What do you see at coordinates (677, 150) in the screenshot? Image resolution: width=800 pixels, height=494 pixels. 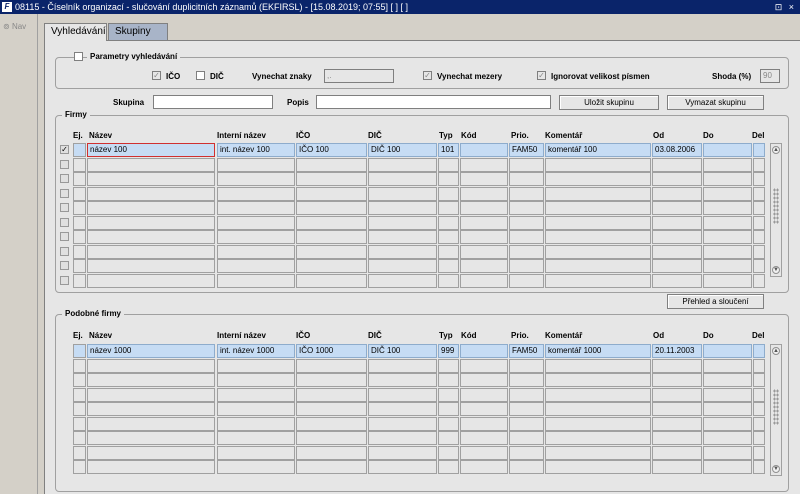 I see `od-cell: 03.08.2006` at bounding box center [677, 150].